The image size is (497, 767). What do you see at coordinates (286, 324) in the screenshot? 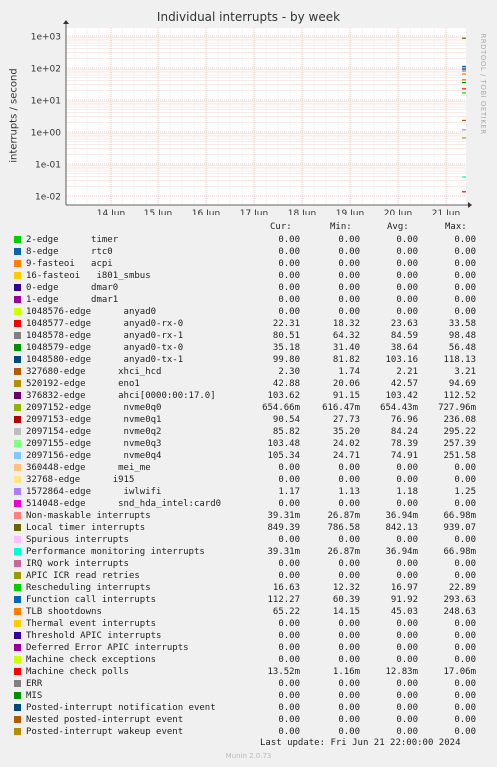
I see `legend-cur-value: 22.31` at bounding box center [286, 324].